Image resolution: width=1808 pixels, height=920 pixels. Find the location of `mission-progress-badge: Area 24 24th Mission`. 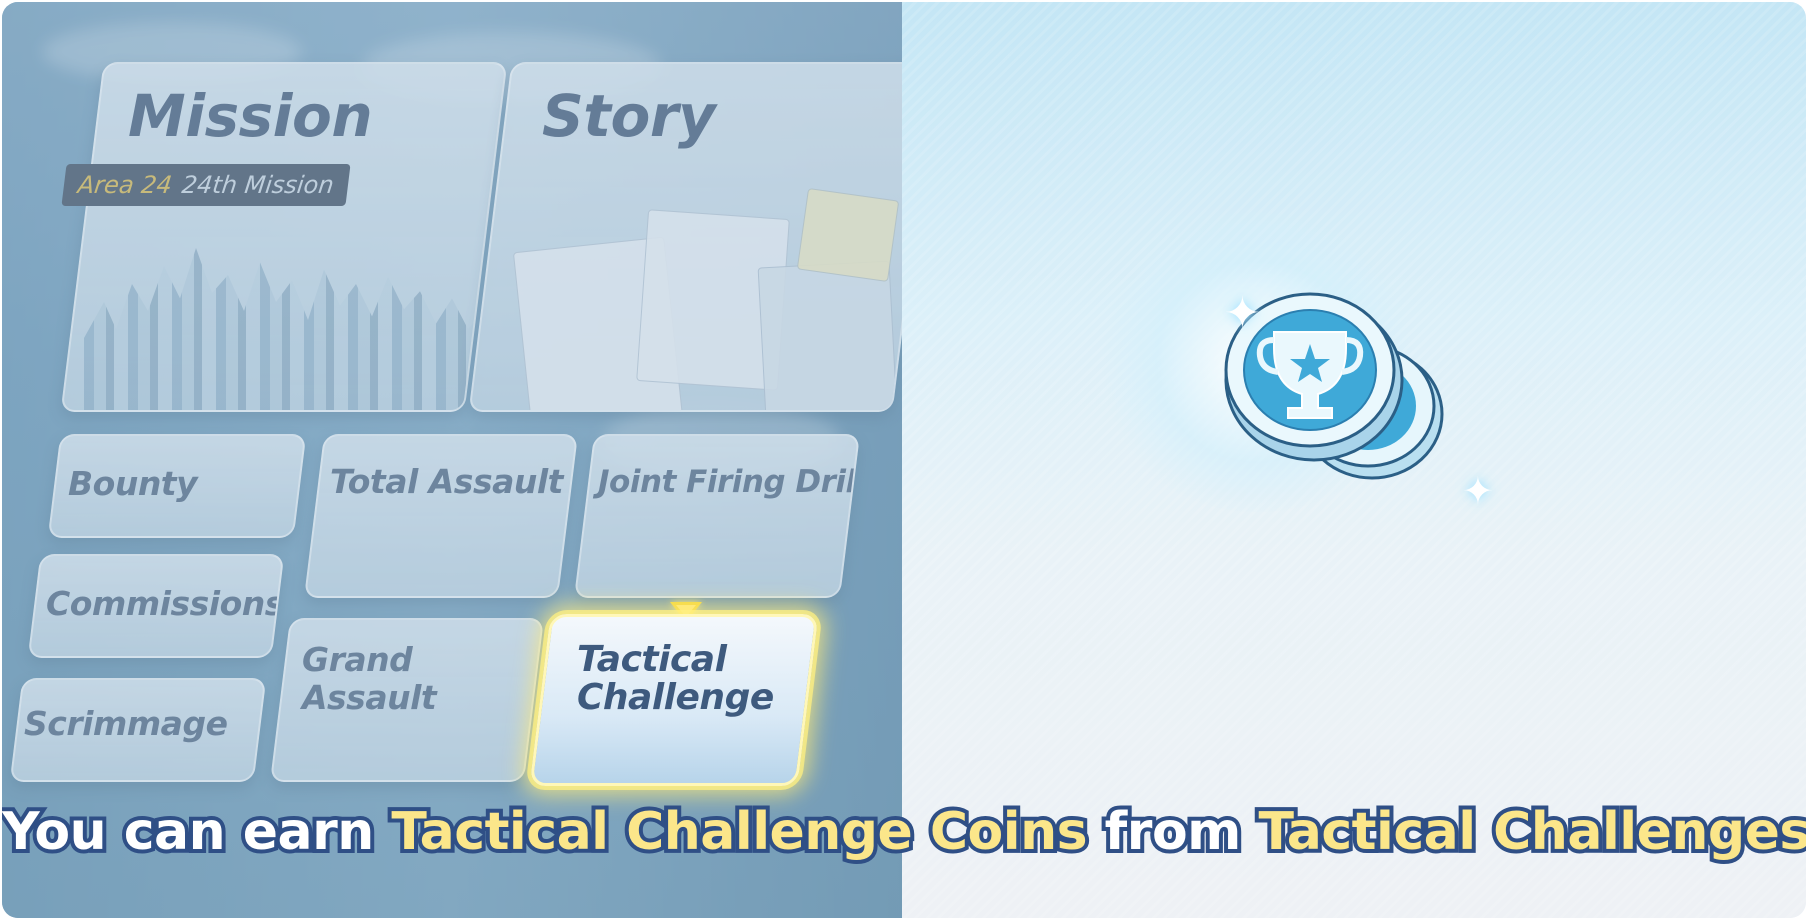

mission-progress-badge: Area 24 24th Mission is located at coordinates (206, 185).